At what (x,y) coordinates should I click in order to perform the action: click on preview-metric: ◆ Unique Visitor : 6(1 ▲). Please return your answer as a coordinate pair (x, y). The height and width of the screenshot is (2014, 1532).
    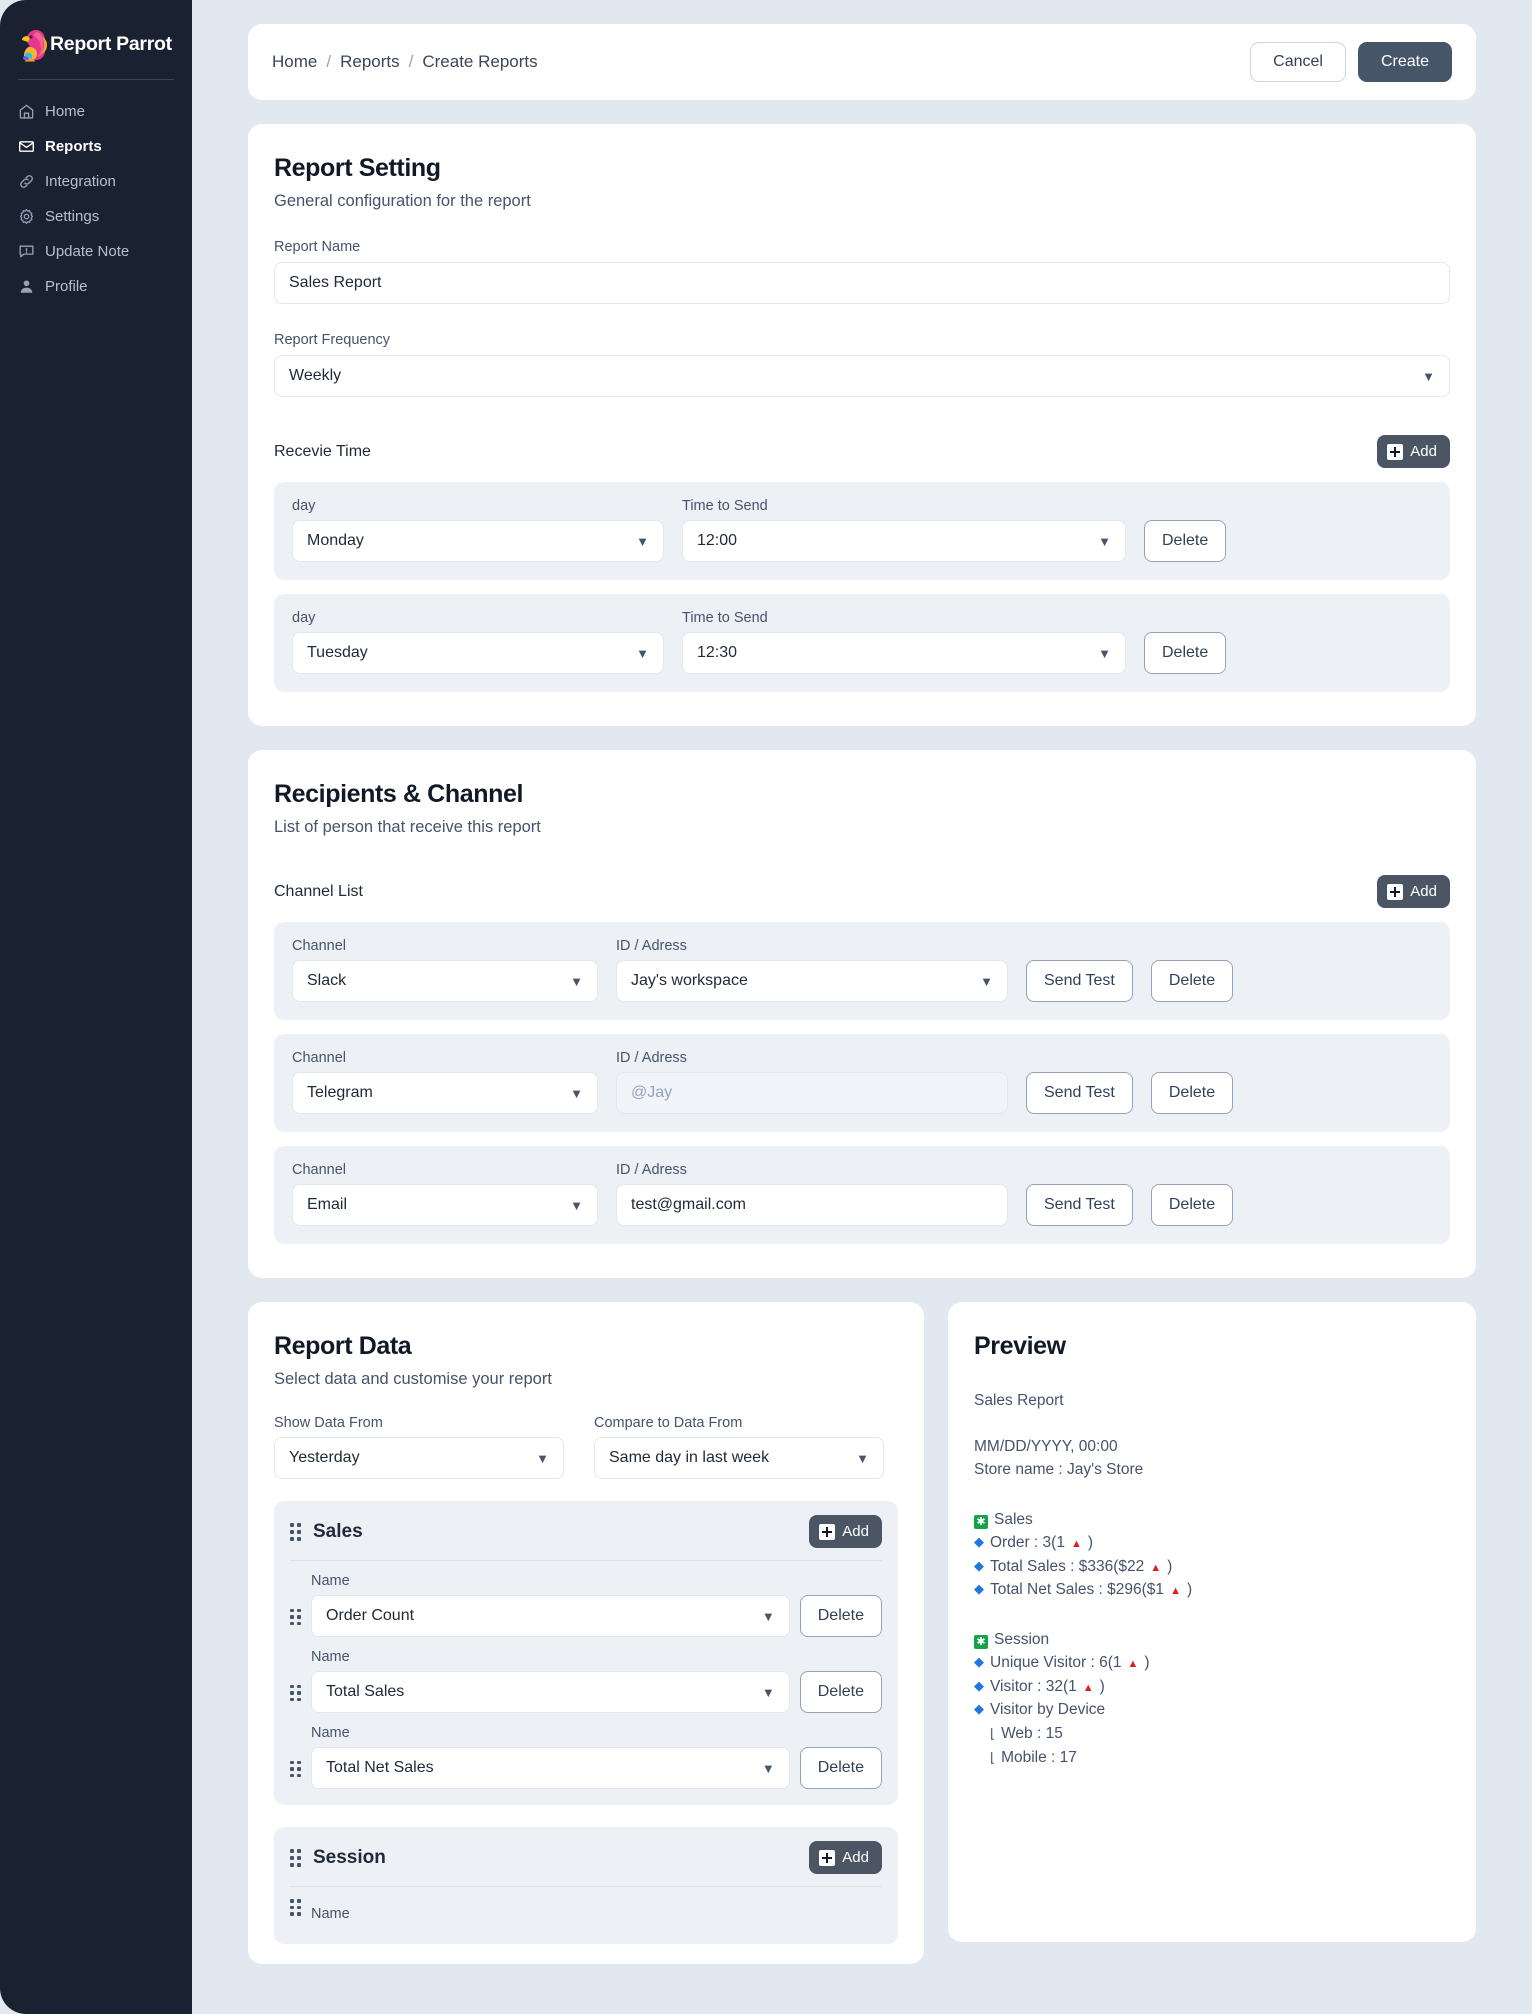
    Looking at the image, I should click on (1212, 1663).